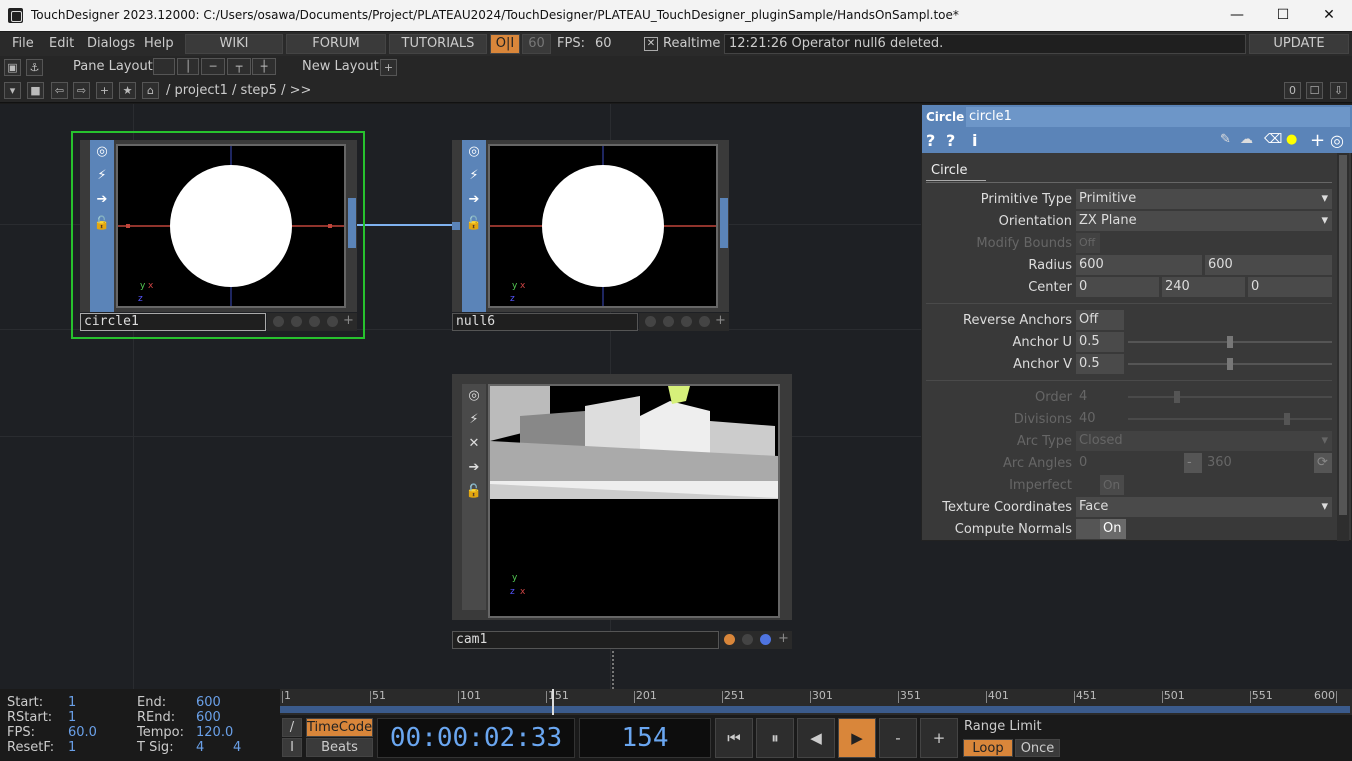  What do you see at coordinates (339, 727) in the screenshot?
I see `timecode-button: TimeCode` at bounding box center [339, 727].